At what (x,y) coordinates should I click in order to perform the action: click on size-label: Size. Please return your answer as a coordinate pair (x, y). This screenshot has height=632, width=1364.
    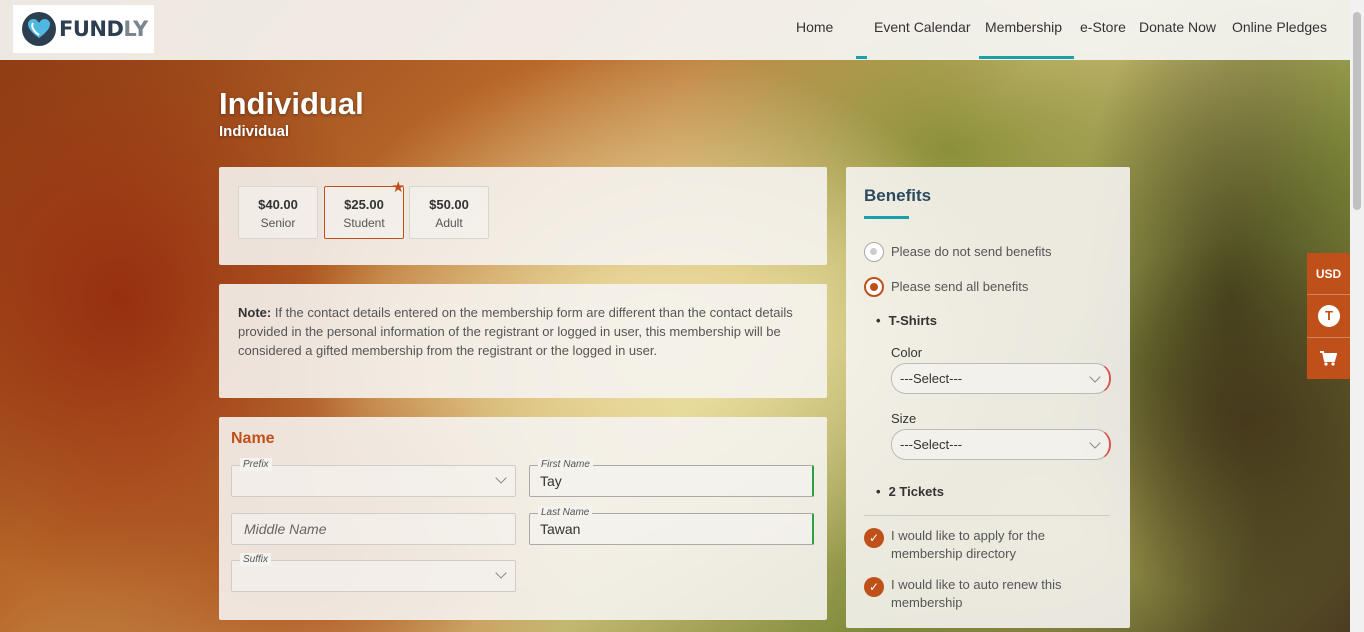
    Looking at the image, I should click on (904, 418).